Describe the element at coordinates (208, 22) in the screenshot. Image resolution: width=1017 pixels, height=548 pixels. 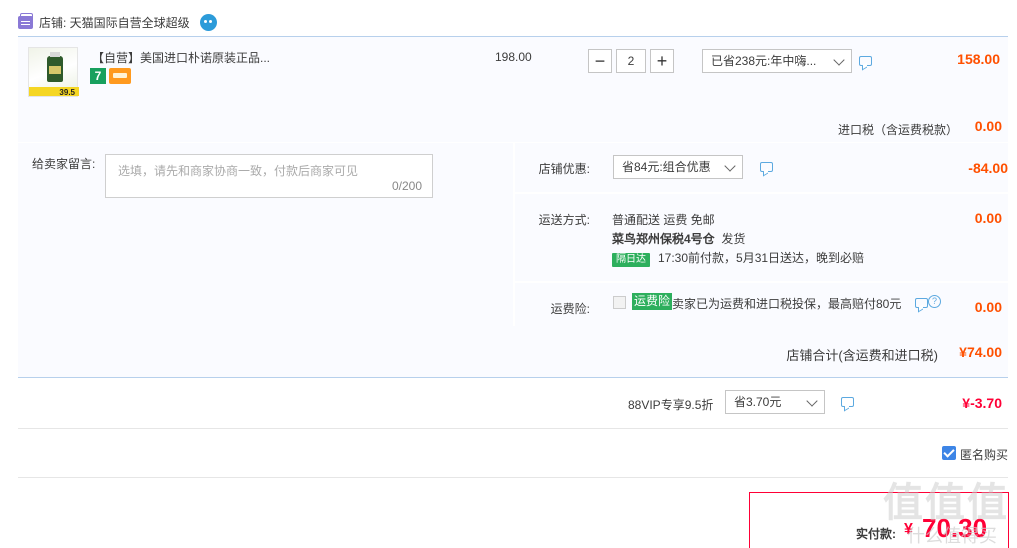
I see `chat-seller-icon` at that location.